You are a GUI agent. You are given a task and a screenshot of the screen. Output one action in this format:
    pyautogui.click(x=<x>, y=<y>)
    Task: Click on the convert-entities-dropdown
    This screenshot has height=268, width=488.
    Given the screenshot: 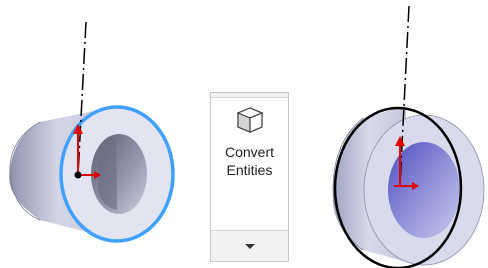 What is the action you would take?
    pyautogui.click(x=249, y=245)
    